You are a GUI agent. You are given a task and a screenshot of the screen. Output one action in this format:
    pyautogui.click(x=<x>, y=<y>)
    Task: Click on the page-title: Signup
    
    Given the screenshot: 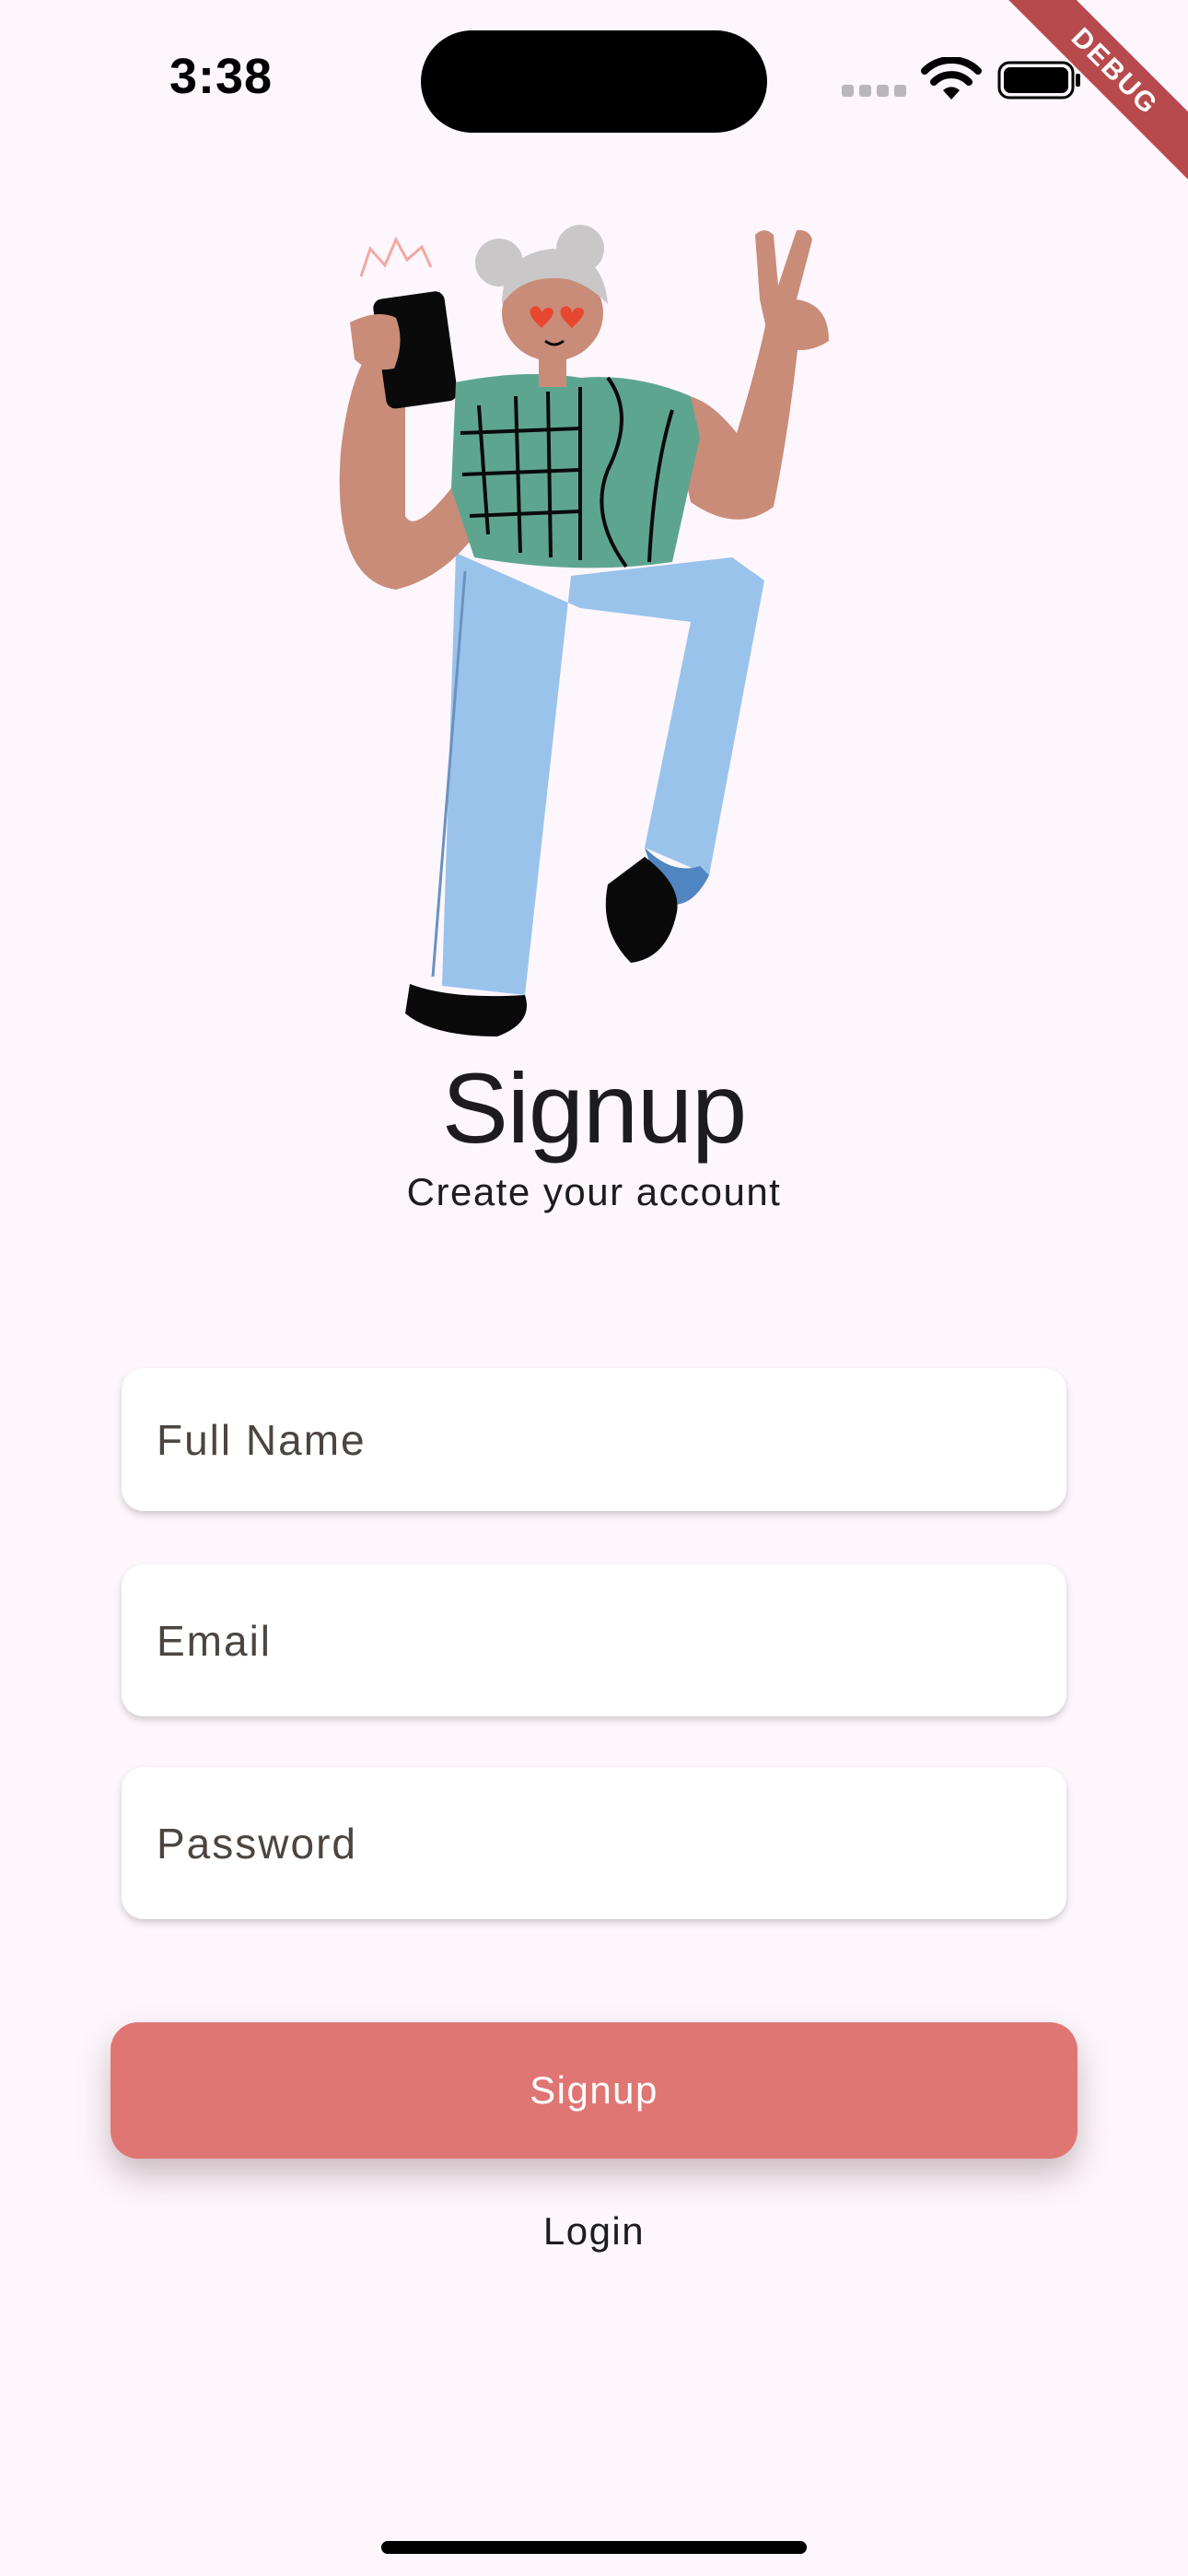 What is the action you would take?
    pyautogui.click(x=594, y=1108)
    